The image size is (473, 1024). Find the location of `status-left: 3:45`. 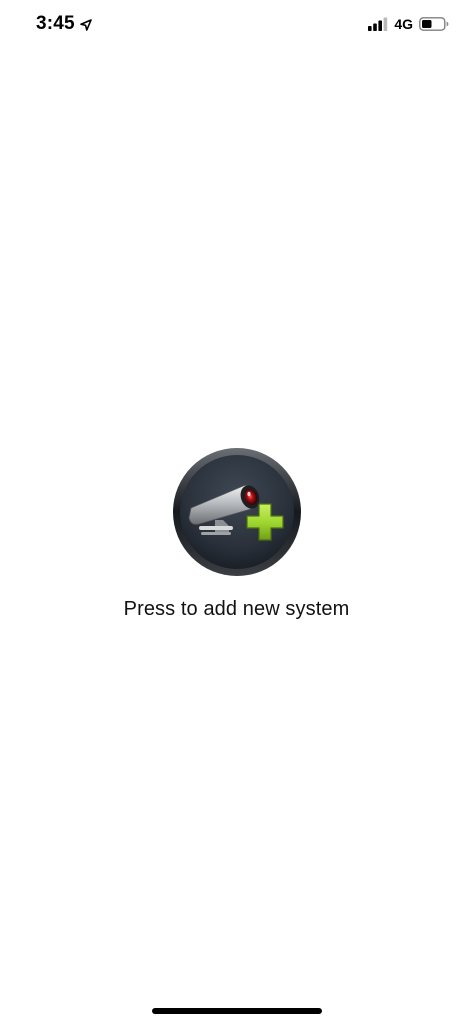

status-left: 3:45 is located at coordinates (64, 24).